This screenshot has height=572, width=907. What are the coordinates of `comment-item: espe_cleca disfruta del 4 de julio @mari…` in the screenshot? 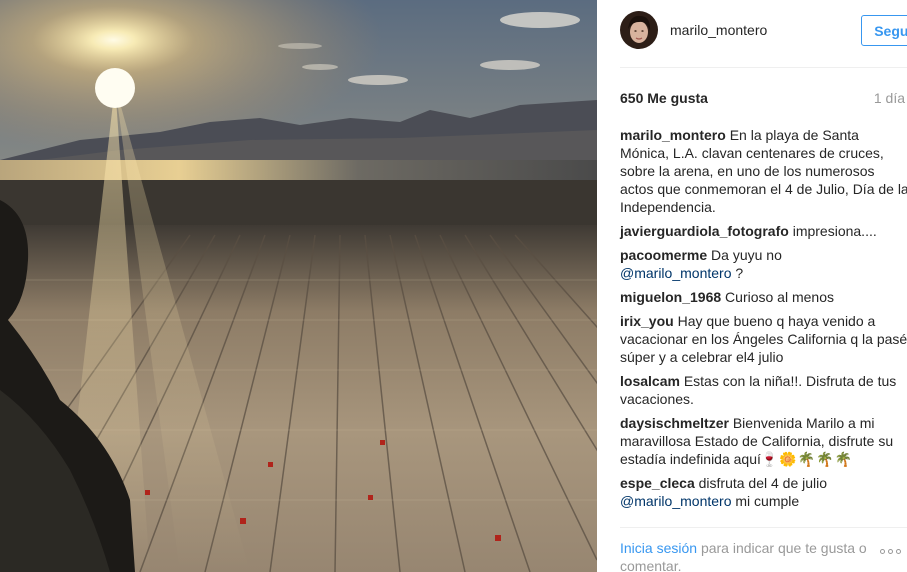 It's located at (763, 492).